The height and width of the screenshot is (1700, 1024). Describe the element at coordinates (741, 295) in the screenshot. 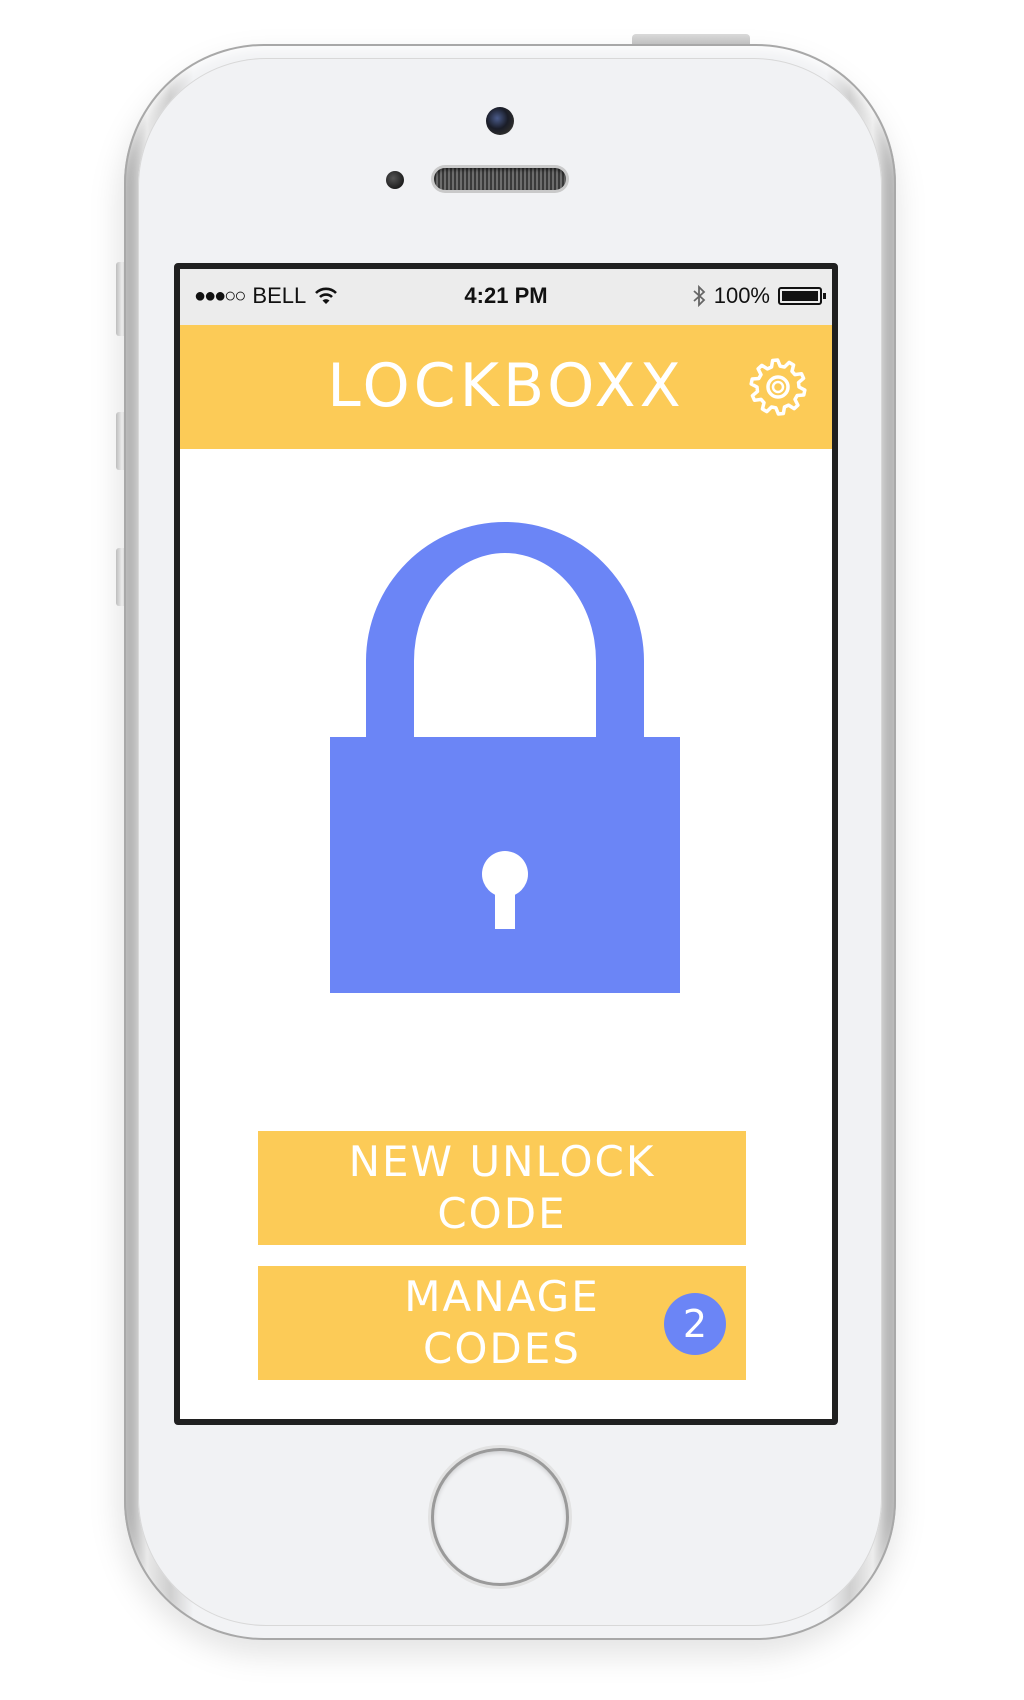

I see `battery-percent: 100%` at that location.